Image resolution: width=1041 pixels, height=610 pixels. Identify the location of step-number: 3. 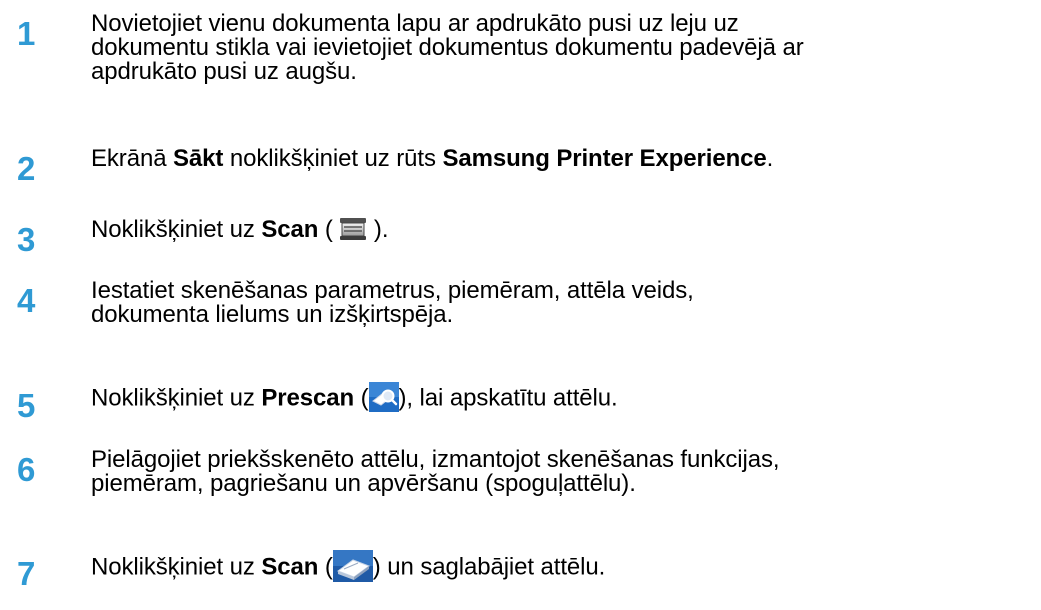
(26, 239).